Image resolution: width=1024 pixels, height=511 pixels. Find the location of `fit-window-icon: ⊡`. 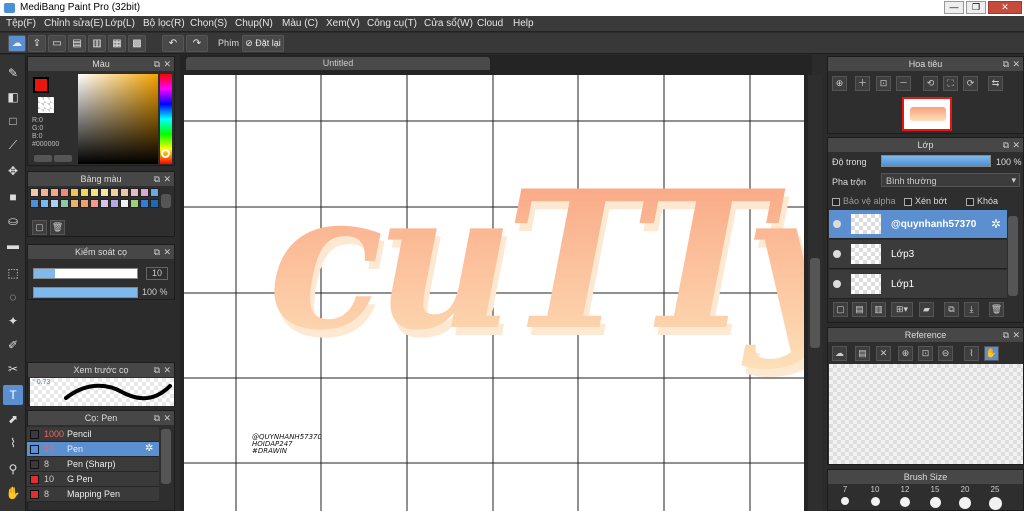

fit-window-icon: ⊡ is located at coordinates (883, 83).